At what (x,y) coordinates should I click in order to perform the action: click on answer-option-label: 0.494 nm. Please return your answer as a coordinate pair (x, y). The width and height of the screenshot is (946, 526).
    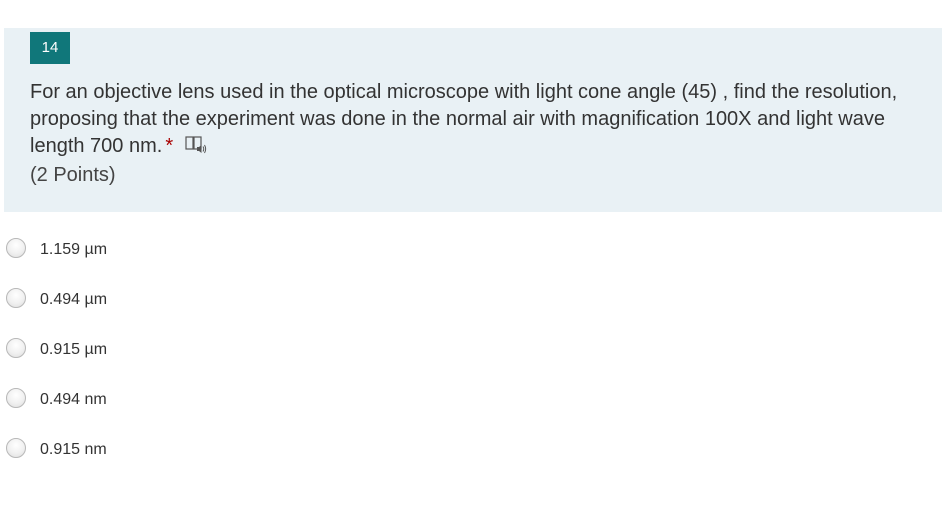
    Looking at the image, I should click on (73, 399).